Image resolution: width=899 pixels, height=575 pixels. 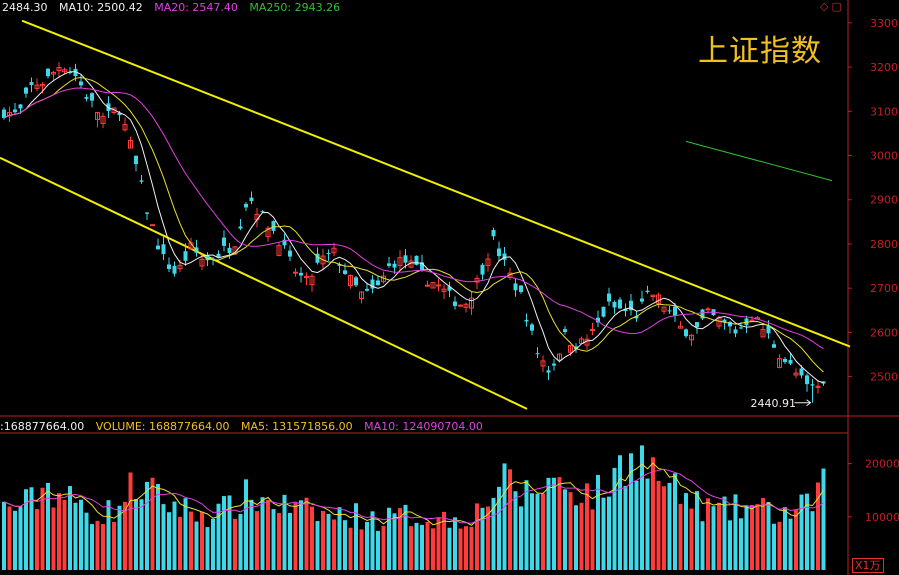 I want to click on volume-ma5: MA5: 131571856.00, so click(x=296, y=426).